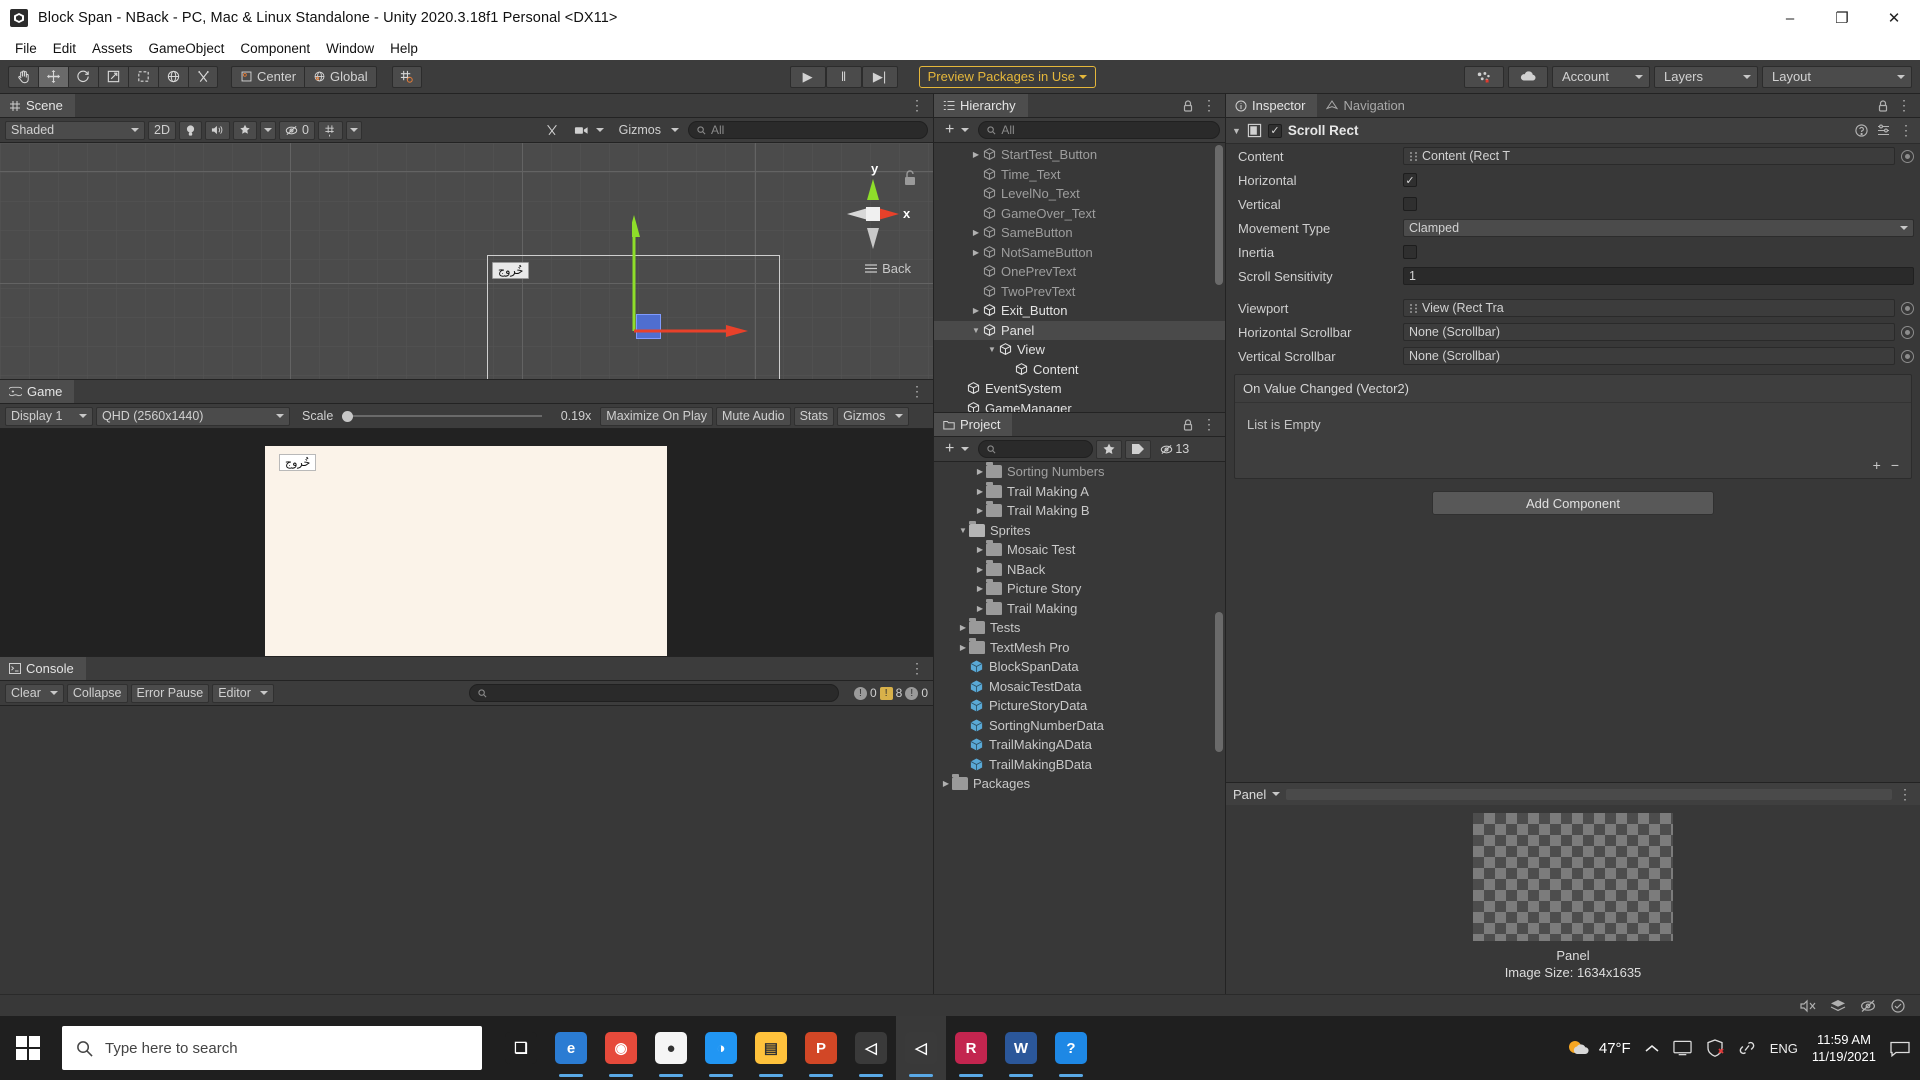 Image resolution: width=1920 pixels, height=1080 pixels. Describe the element at coordinates (243, 693) in the screenshot. I see `console-editor-dropdown: Editor` at that location.